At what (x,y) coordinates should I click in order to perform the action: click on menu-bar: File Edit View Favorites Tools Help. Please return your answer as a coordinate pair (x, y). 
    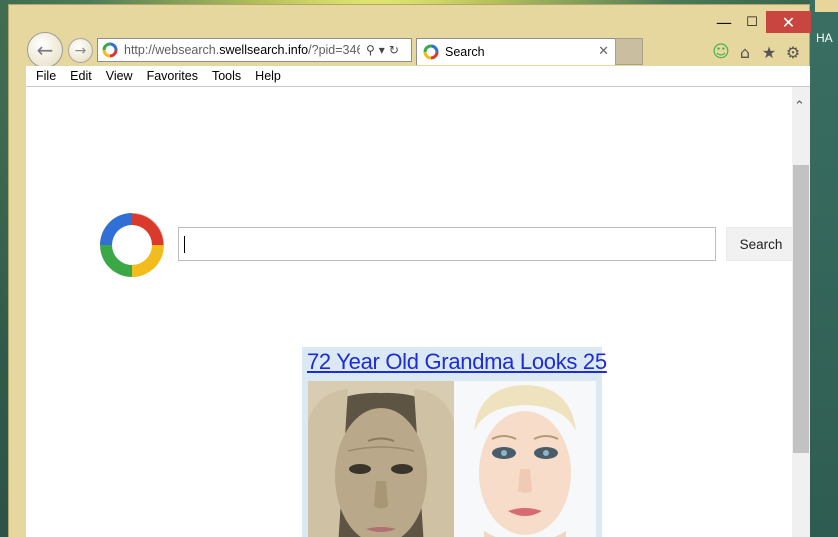
    Looking at the image, I should click on (418, 76).